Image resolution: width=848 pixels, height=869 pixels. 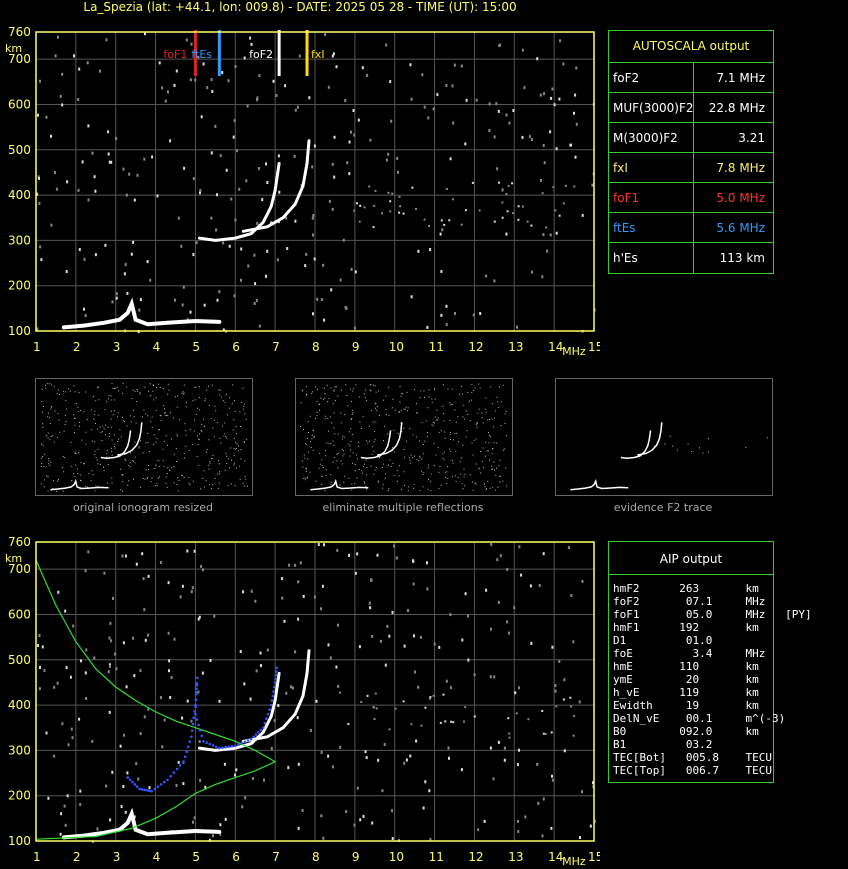 What do you see at coordinates (19, 32) in the screenshot?
I see `y-tick-label: 760` at bounding box center [19, 32].